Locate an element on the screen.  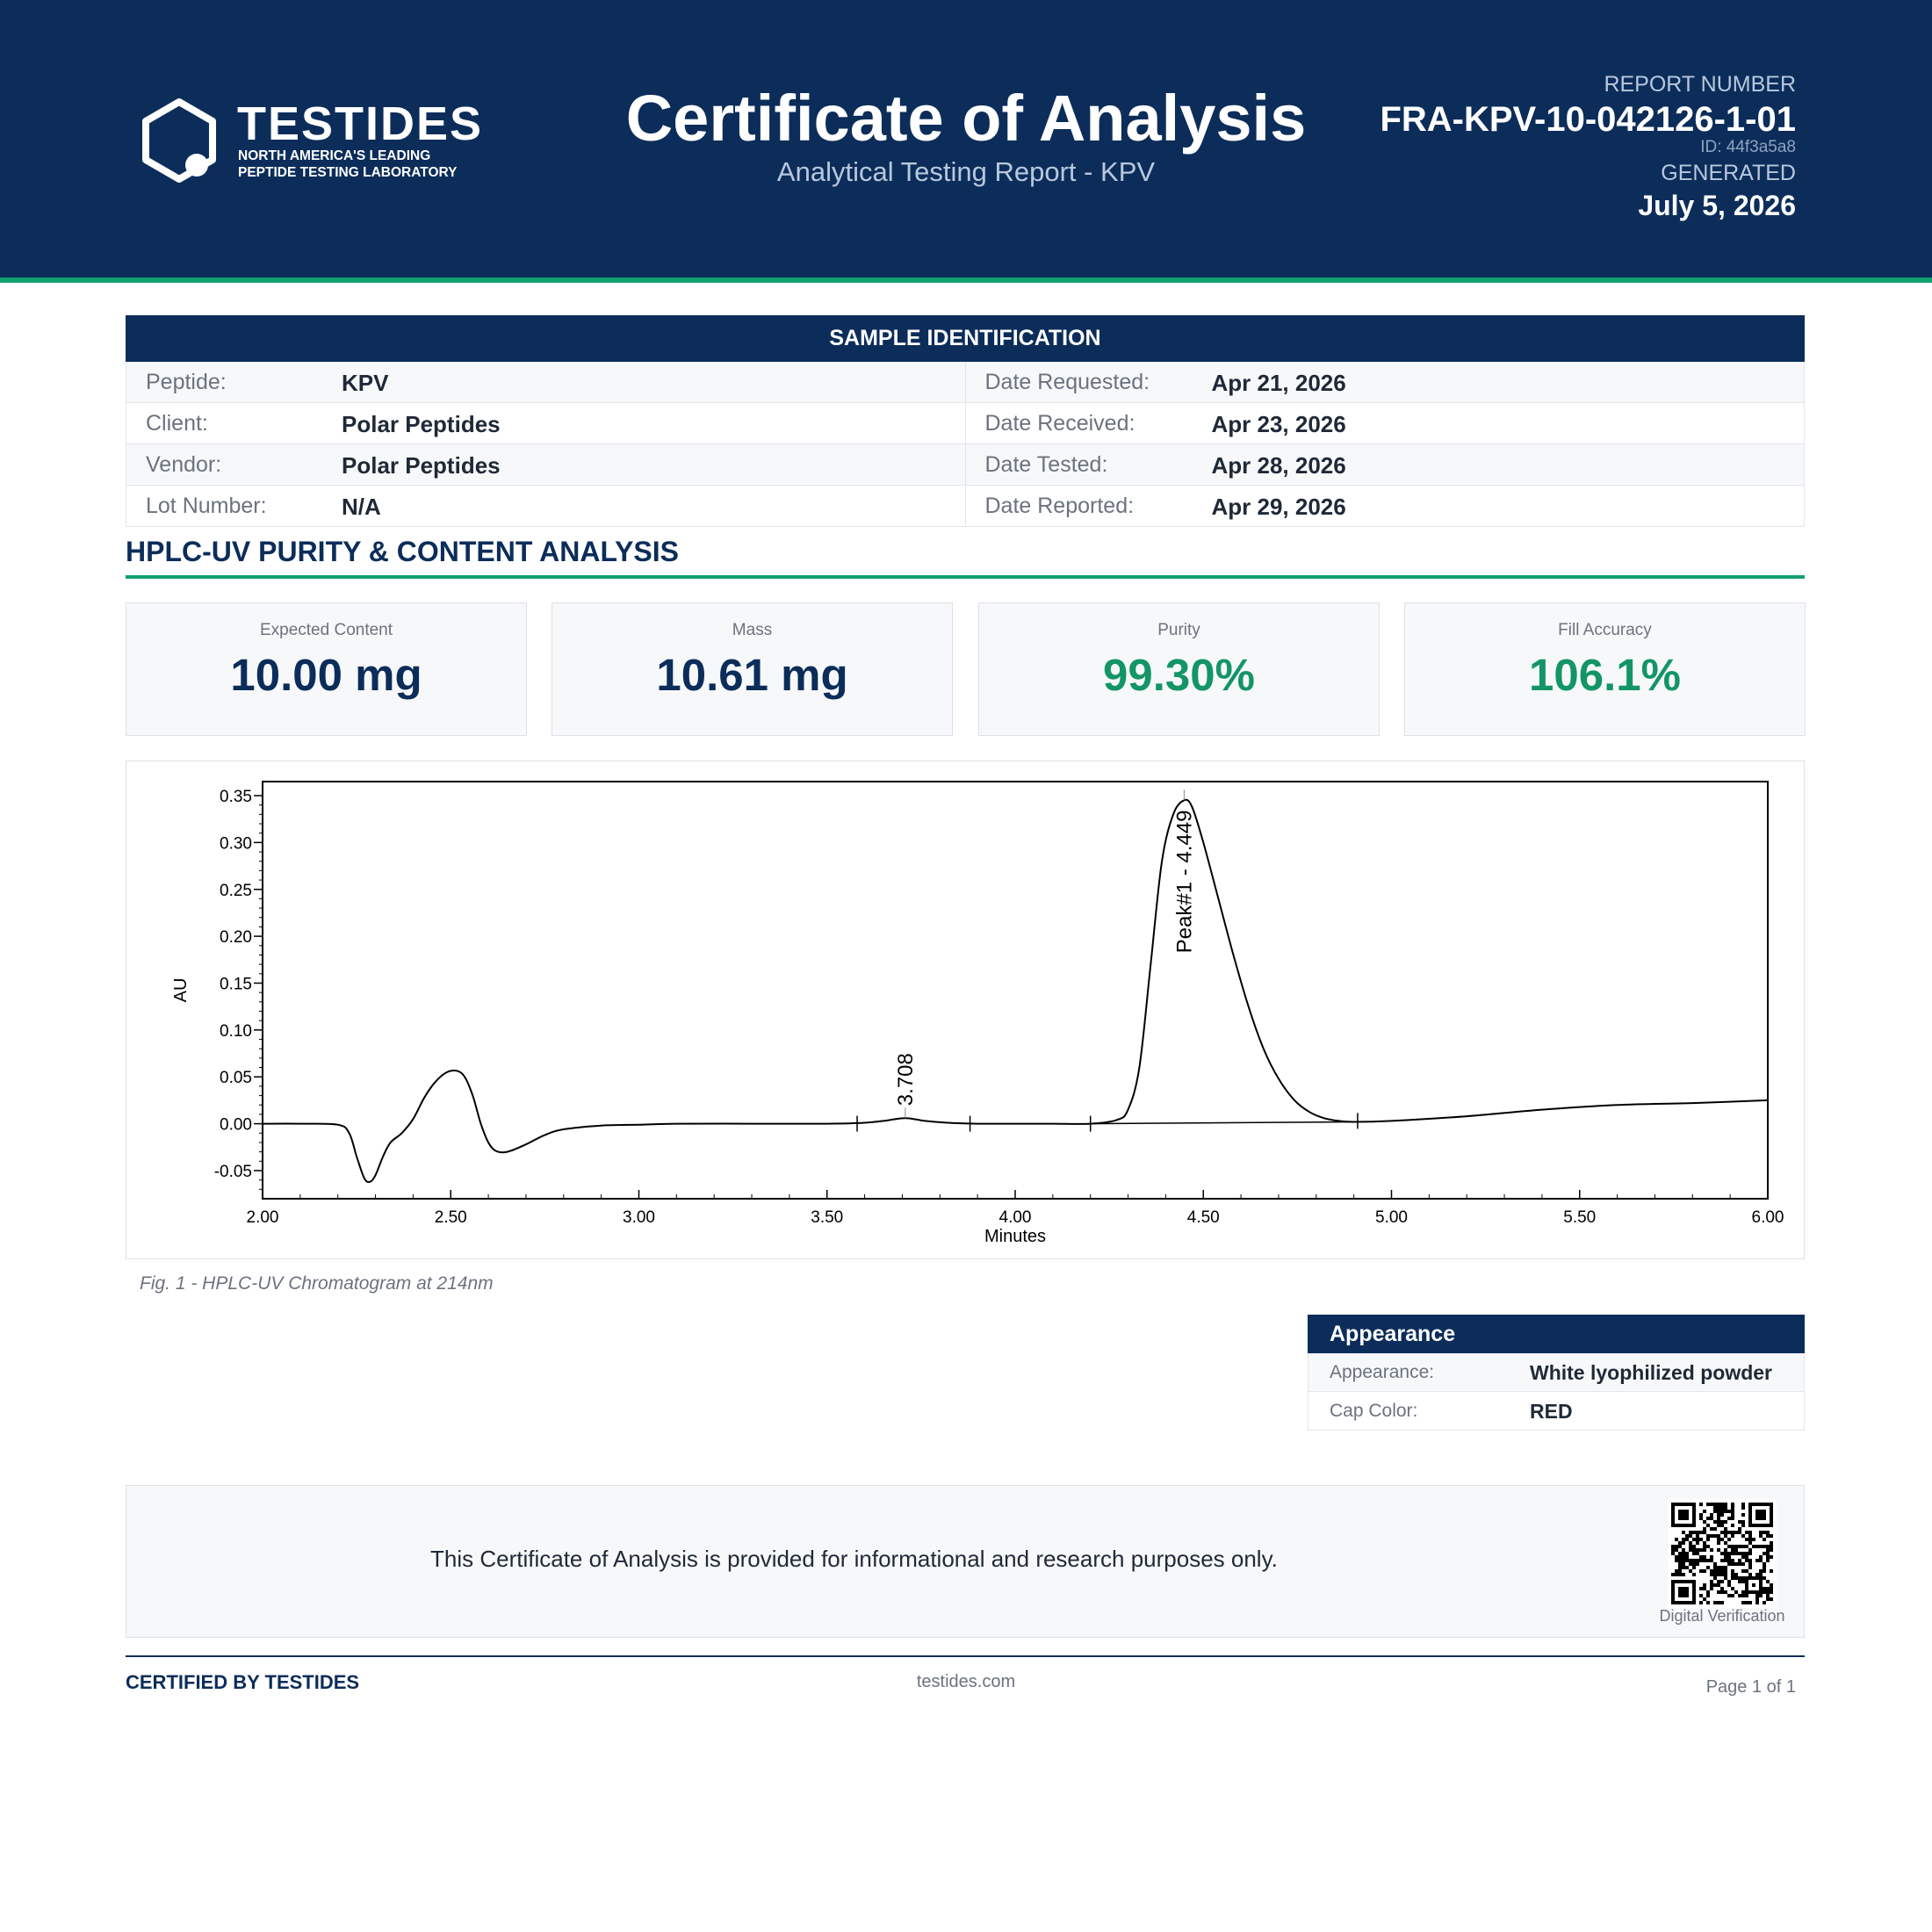
metric-label: Fill Accuracy is located at coordinates (1605, 630).